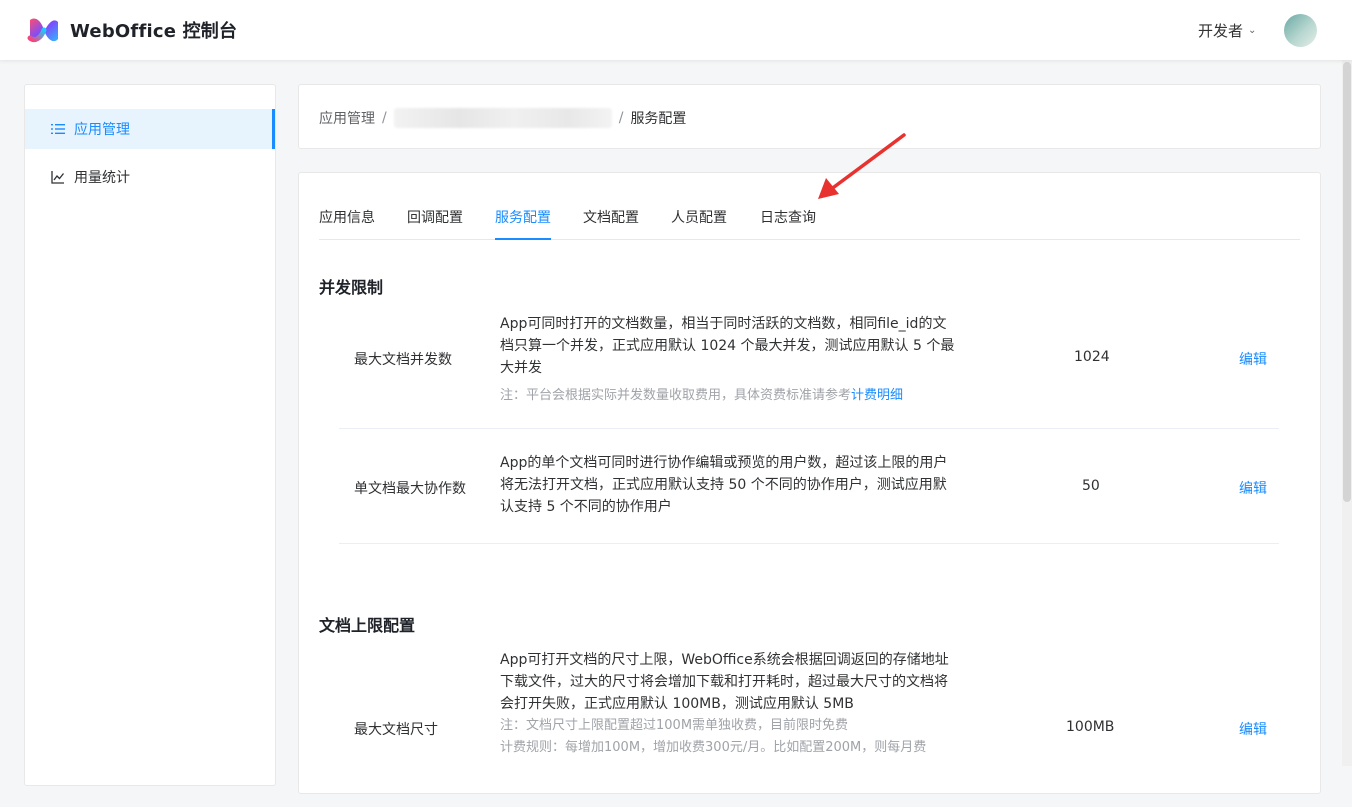 This screenshot has height=807, width=1352. What do you see at coordinates (150, 177) in the screenshot?
I see `sidebar-item-usage-stats: 用量统计` at bounding box center [150, 177].